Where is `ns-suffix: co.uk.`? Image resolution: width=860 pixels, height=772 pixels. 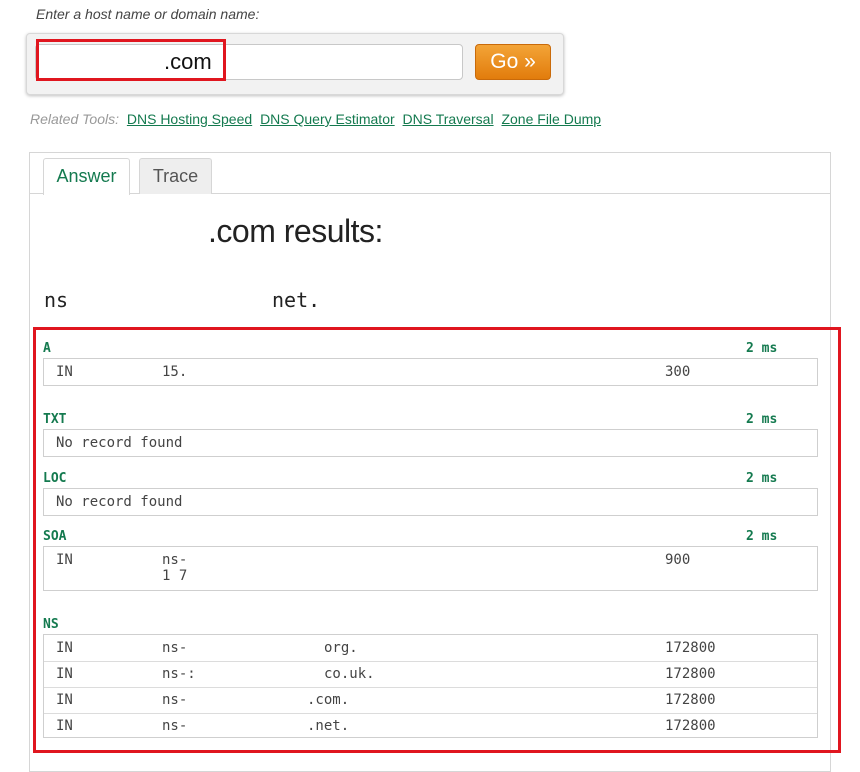
ns-suffix: co.uk. is located at coordinates (349, 674).